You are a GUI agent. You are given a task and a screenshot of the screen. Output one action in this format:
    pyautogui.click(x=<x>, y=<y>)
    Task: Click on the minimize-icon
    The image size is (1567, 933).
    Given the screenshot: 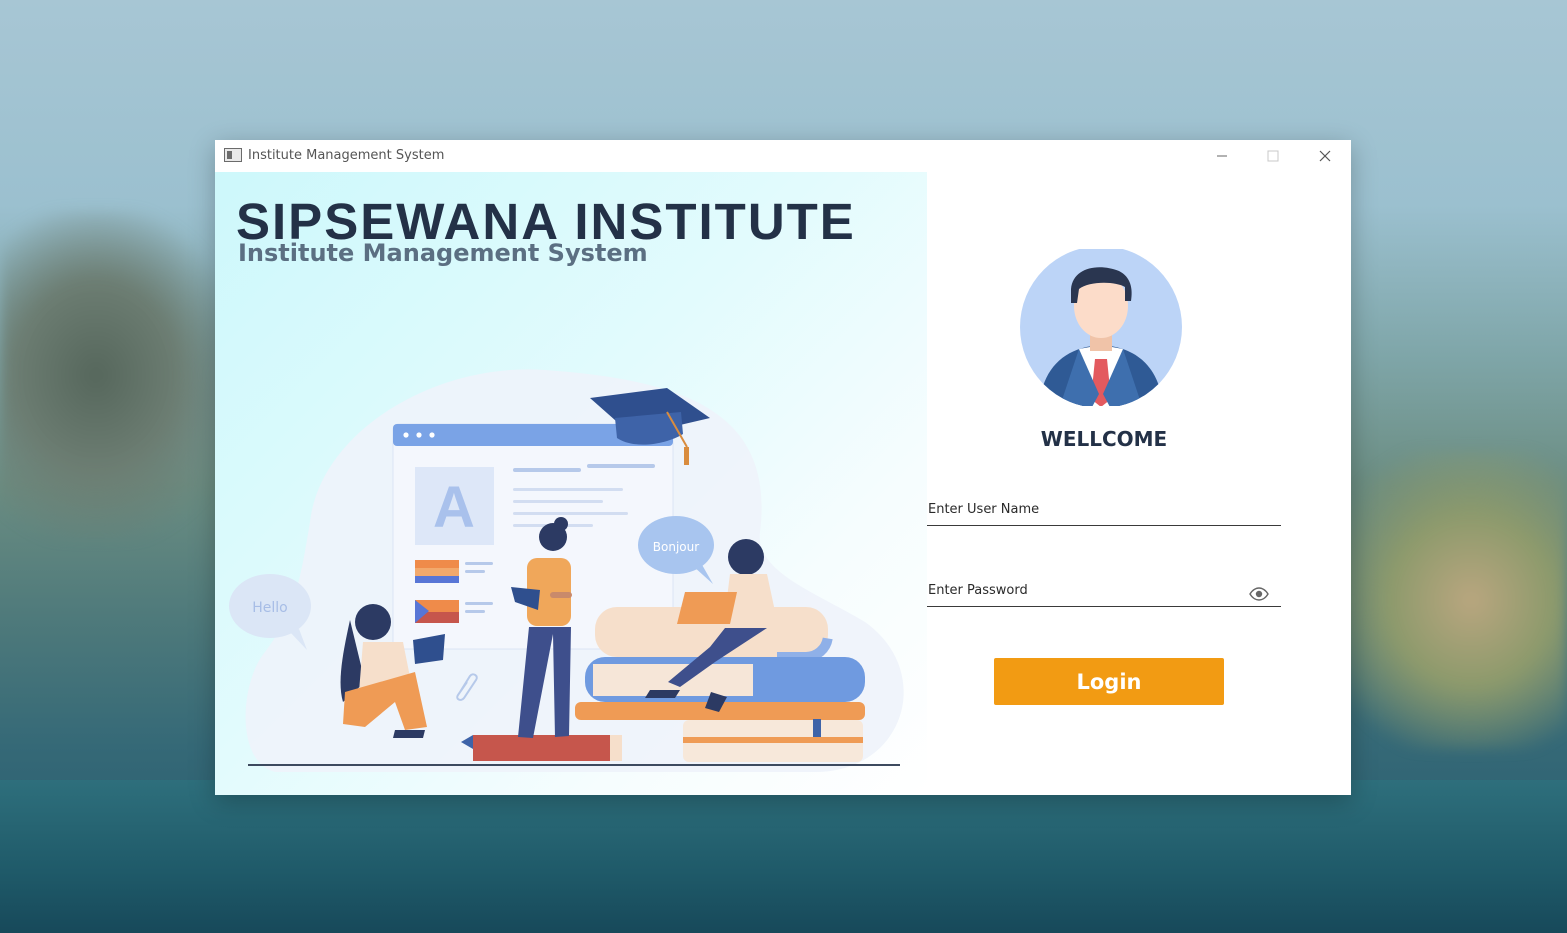 What is the action you would take?
    pyautogui.click(x=1222, y=156)
    